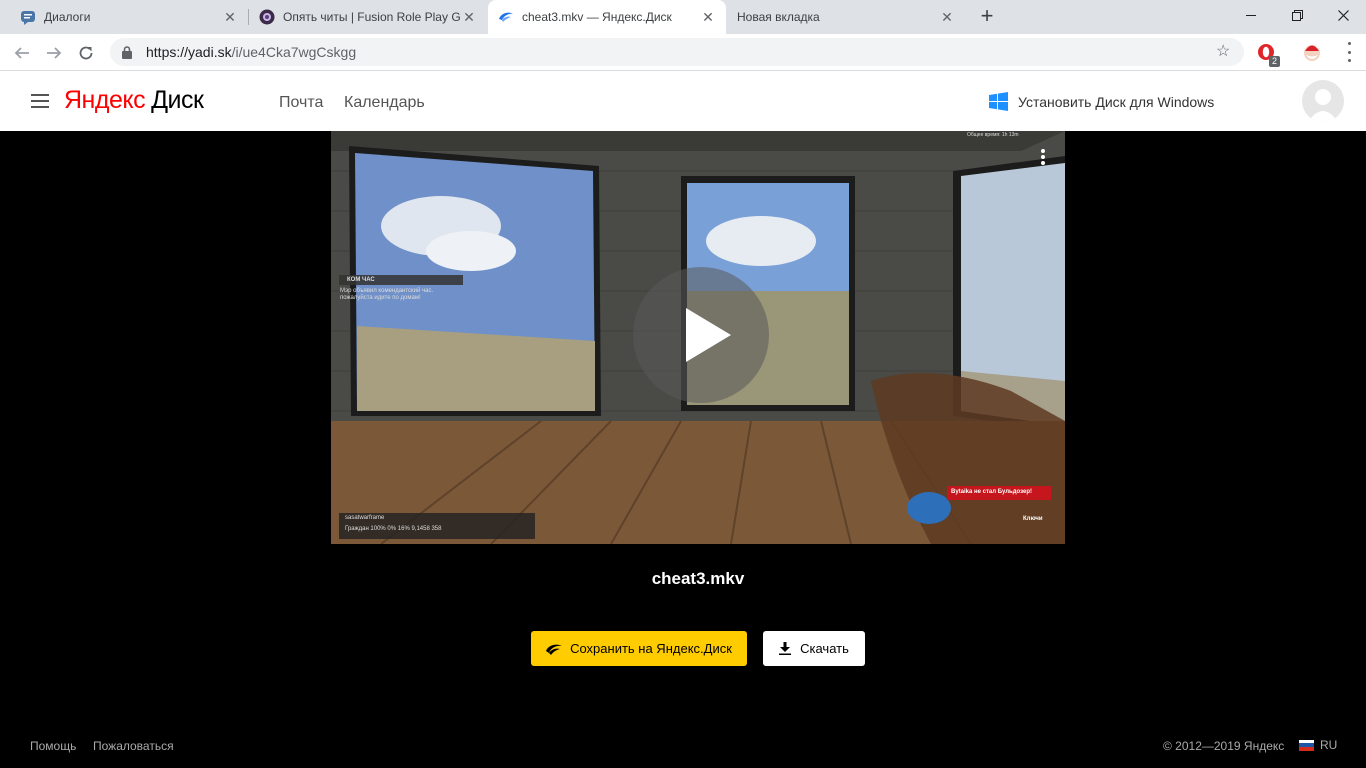 The image size is (1366, 768). I want to click on russia-flag-icon, so click(1306, 745).